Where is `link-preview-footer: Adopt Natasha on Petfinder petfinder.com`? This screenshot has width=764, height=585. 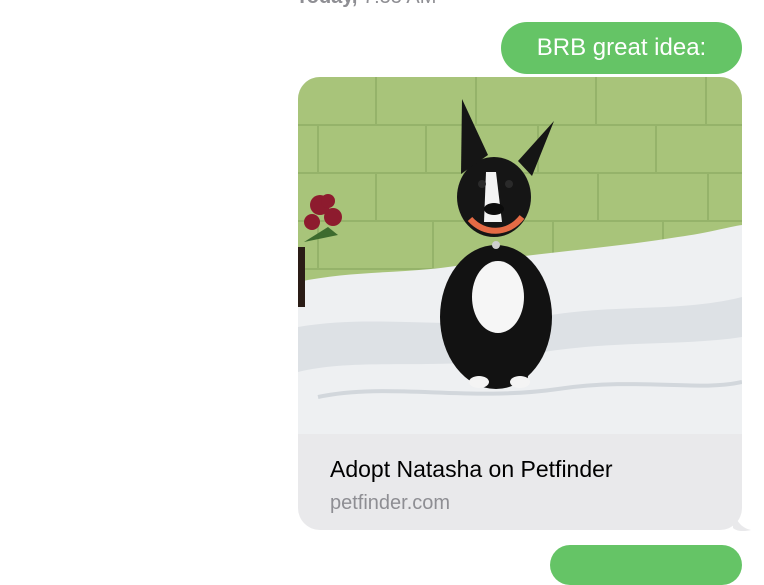
link-preview-footer: Adopt Natasha on Petfinder petfinder.com is located at coordinates (520, 482).